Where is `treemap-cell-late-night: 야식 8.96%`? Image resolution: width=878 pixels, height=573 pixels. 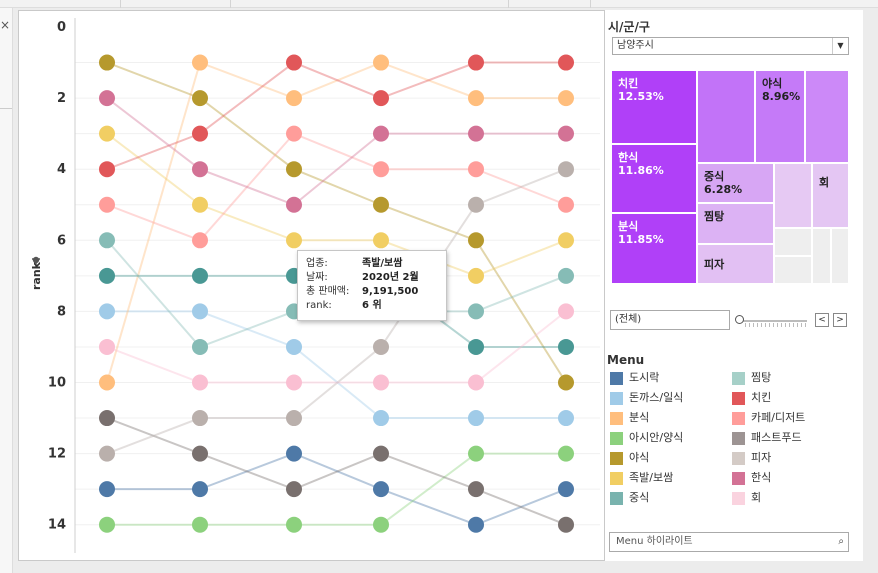
treemap-cell-late-night: 야식 8.96% is located at coordinates (780, 116).